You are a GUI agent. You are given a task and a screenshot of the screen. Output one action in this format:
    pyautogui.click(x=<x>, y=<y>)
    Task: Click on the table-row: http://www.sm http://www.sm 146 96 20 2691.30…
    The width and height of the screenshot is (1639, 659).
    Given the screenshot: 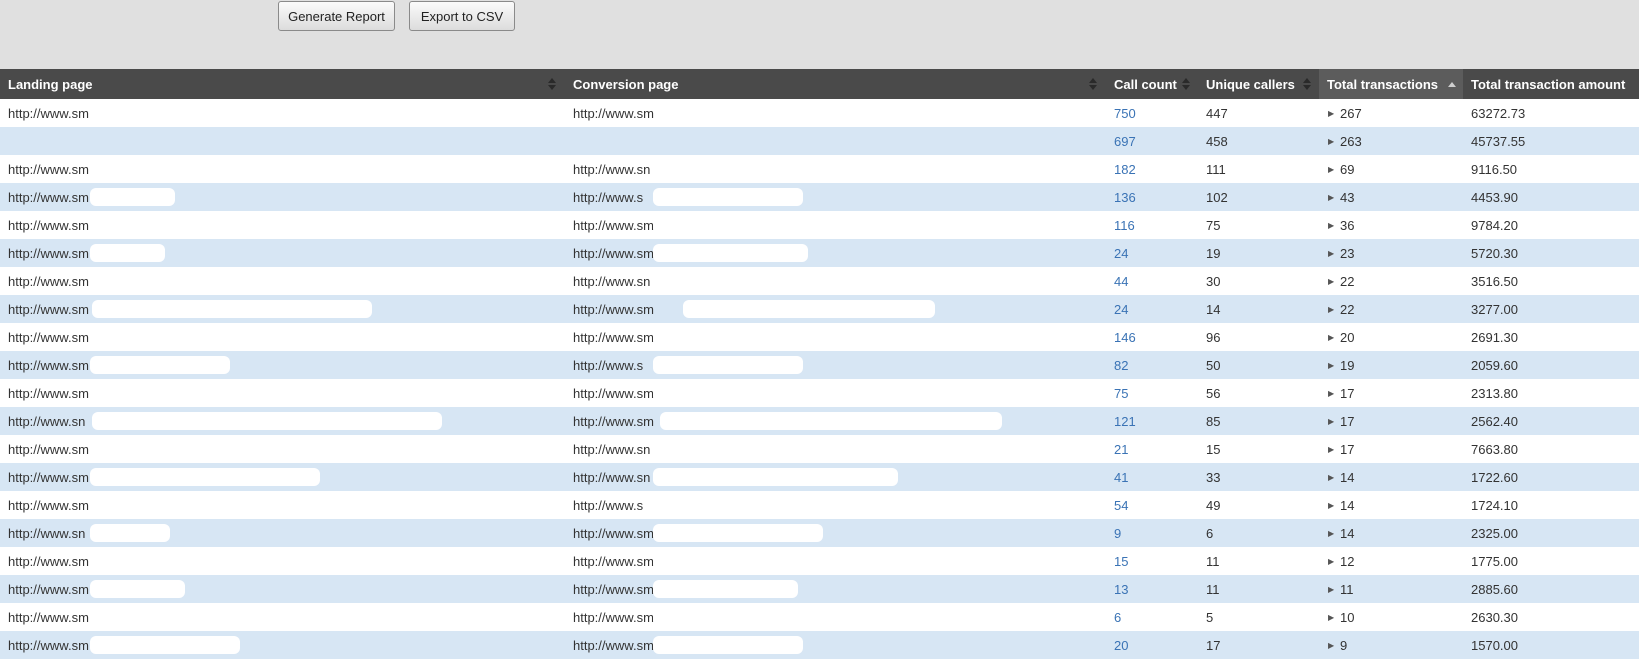 What is the action you would take?
    pyautogui.click(x=819, y=337)
    